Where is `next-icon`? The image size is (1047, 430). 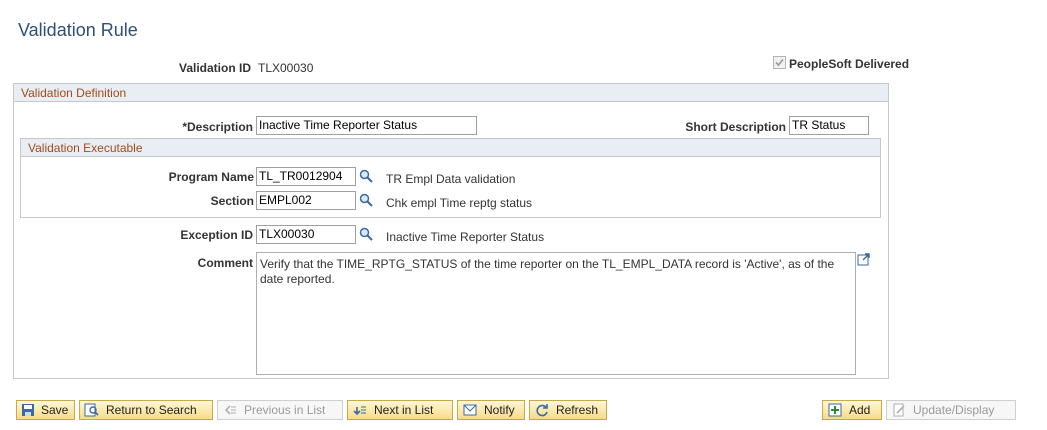 next-icon is located at coordinates (360, 410).